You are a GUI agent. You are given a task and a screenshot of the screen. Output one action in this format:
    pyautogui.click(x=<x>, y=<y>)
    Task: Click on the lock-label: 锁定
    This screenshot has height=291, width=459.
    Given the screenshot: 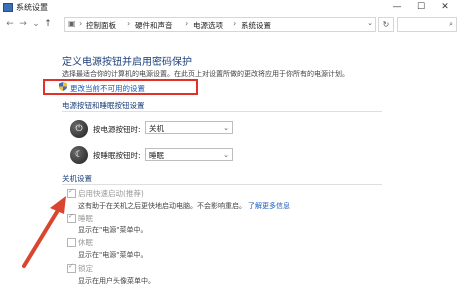 What is the action you would take?
    pyautogui.click(x=85, y=268)
    